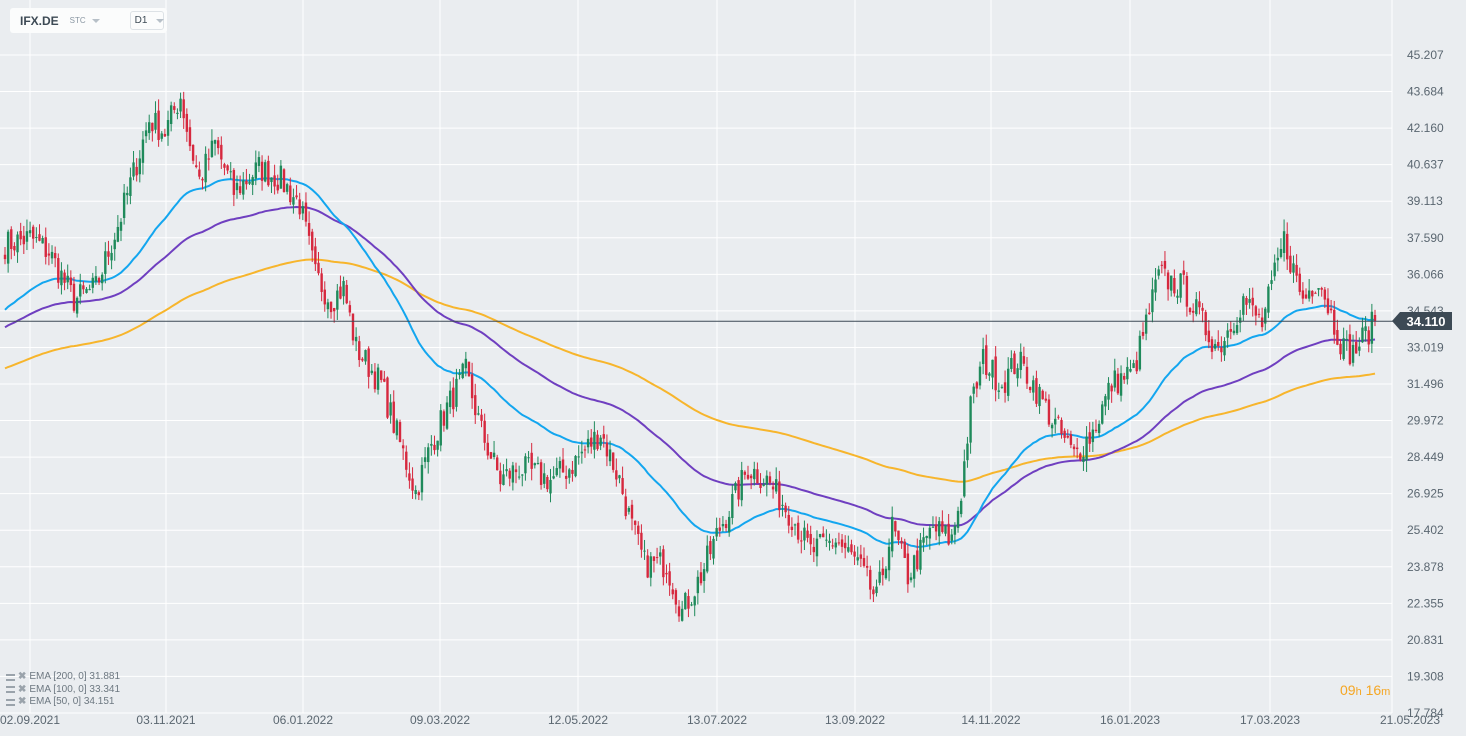 Image resolution: width=1466 pixels, height=736 pixels. What do you see at coordinates (303, 720) in the screenshot?
I see `x-tick-label: 06.01.2022` at bounding box center [303, 720].